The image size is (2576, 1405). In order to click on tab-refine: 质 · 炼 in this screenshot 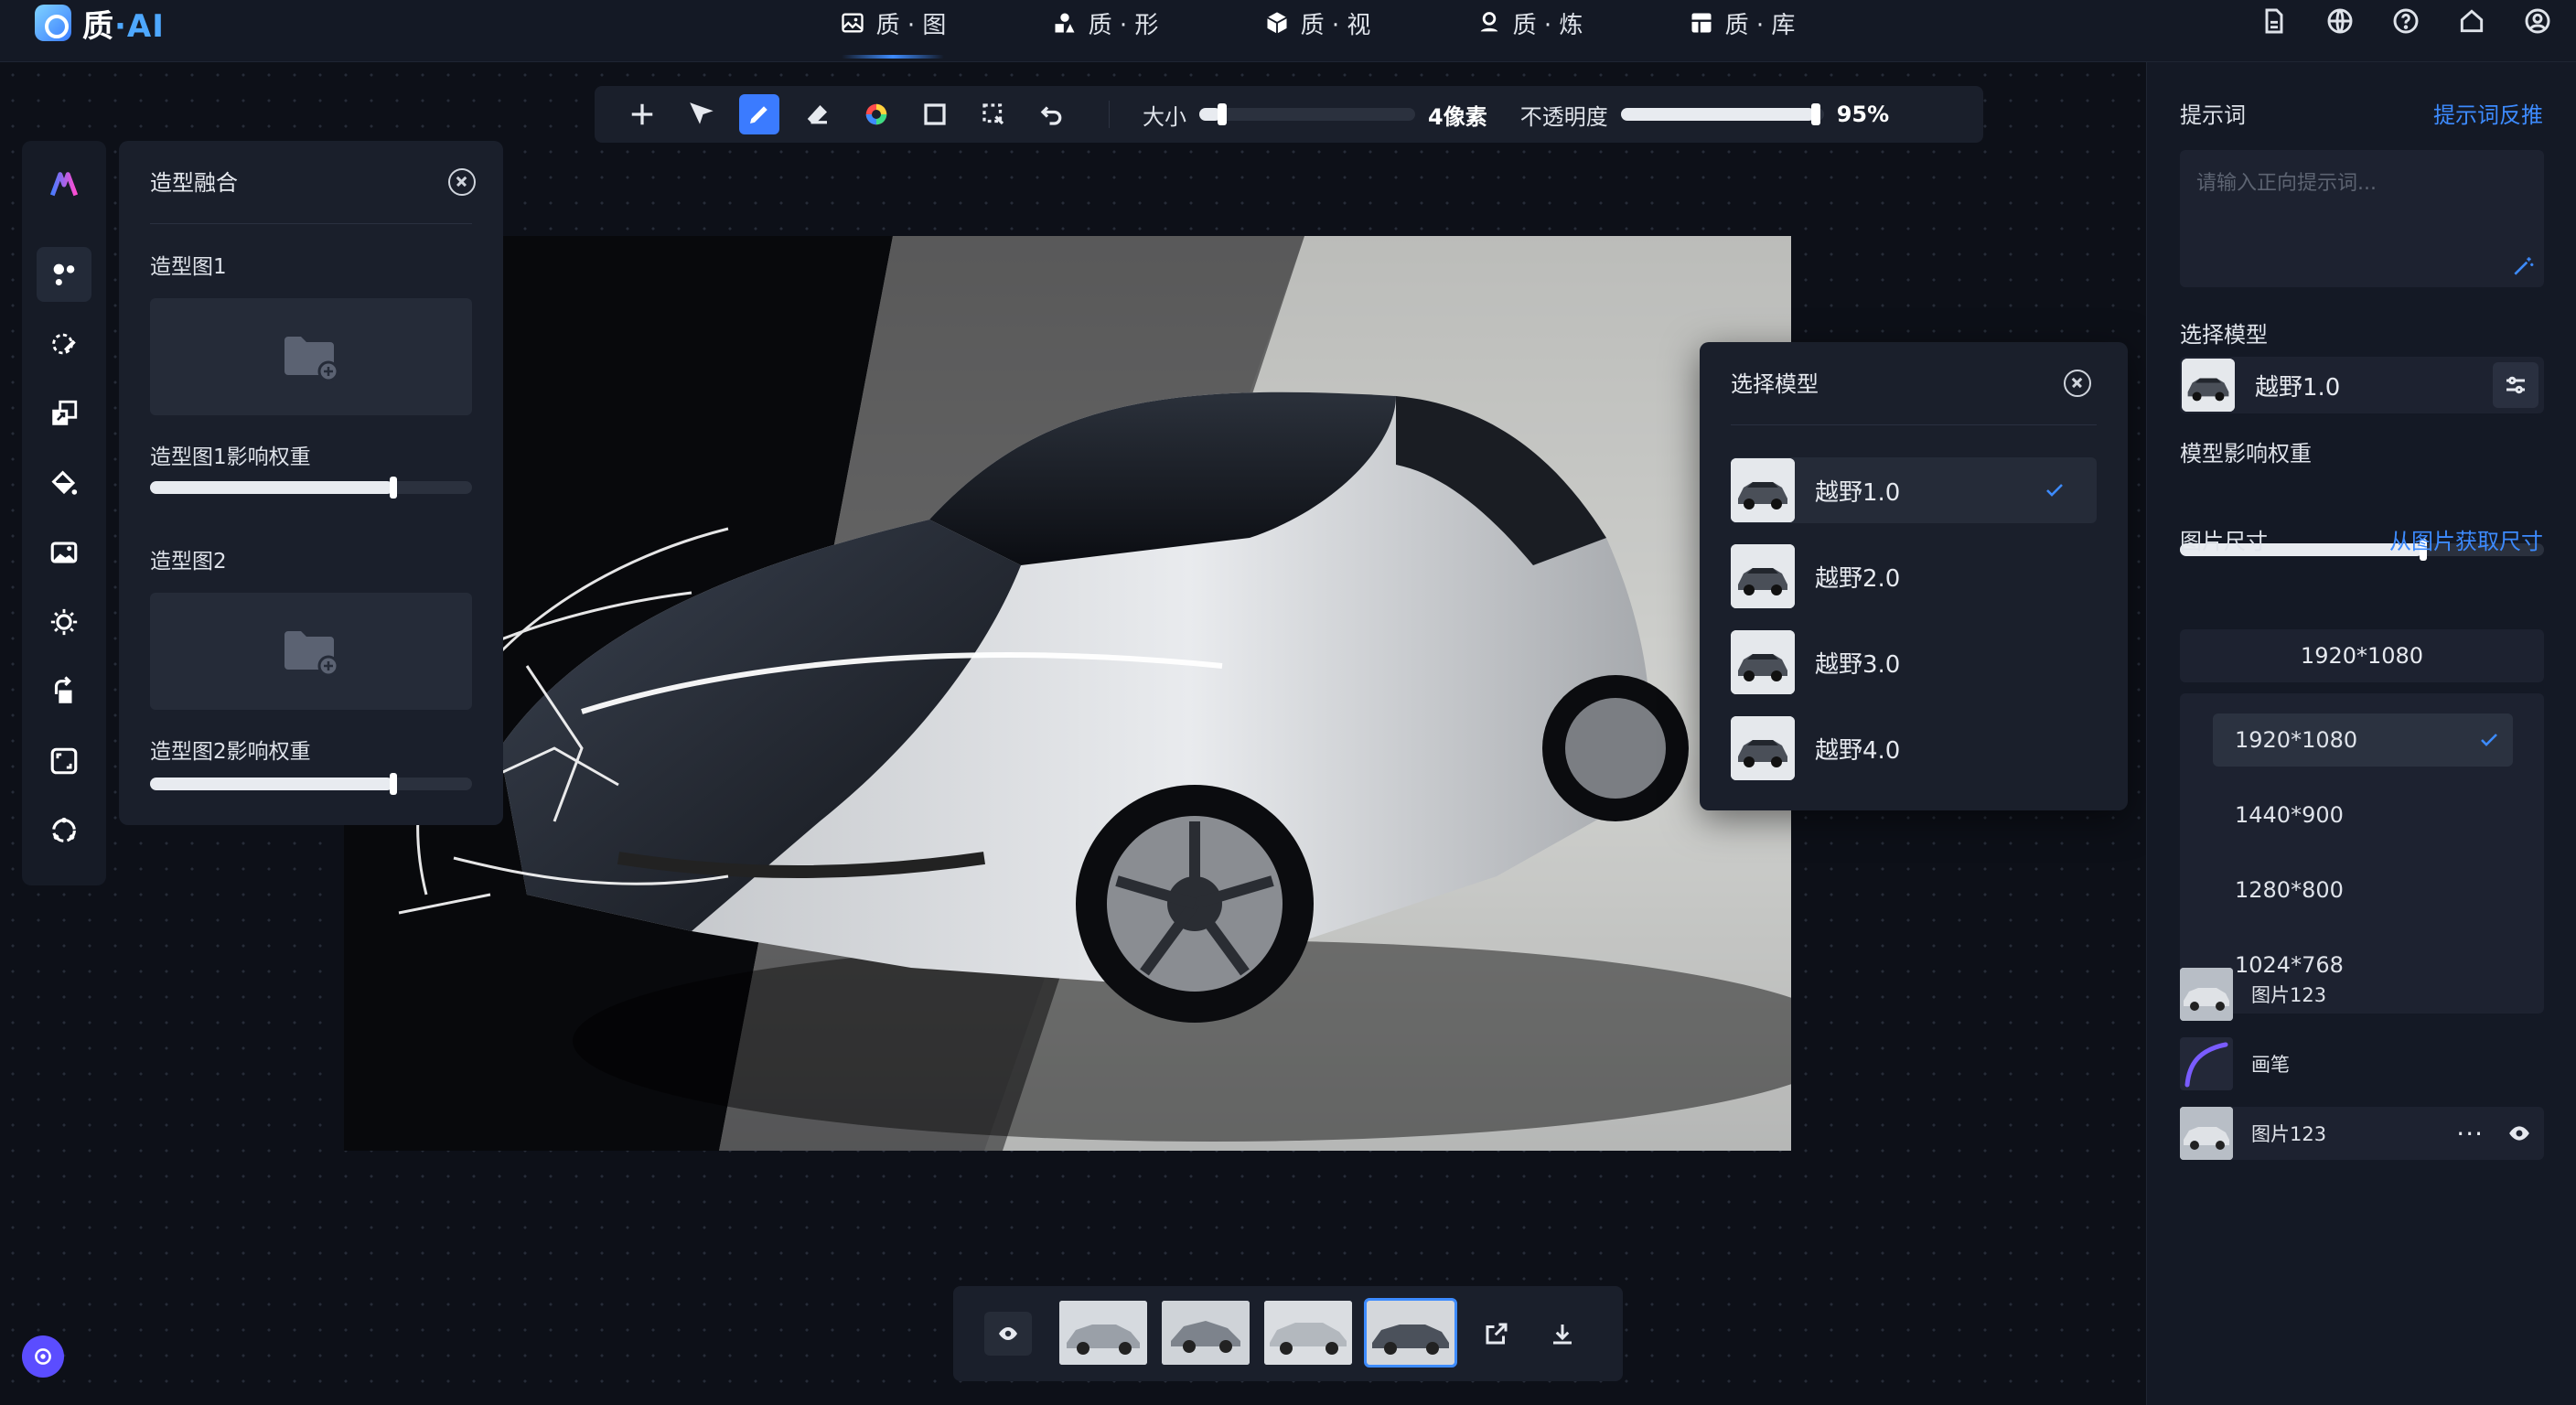, I will do `click(1529, 23)`.